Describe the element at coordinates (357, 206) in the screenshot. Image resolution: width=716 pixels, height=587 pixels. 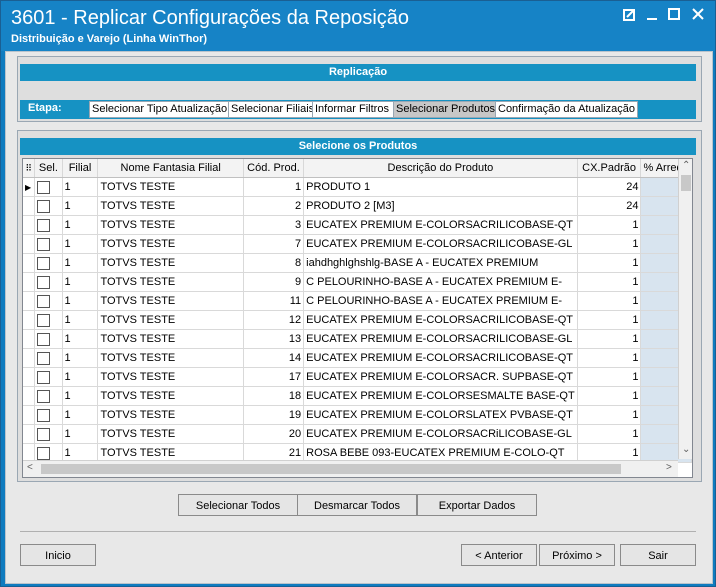
I see `table-row: 1 TOTVS TESTE 2 PRODUTO 2 [M3] 24` at that location.